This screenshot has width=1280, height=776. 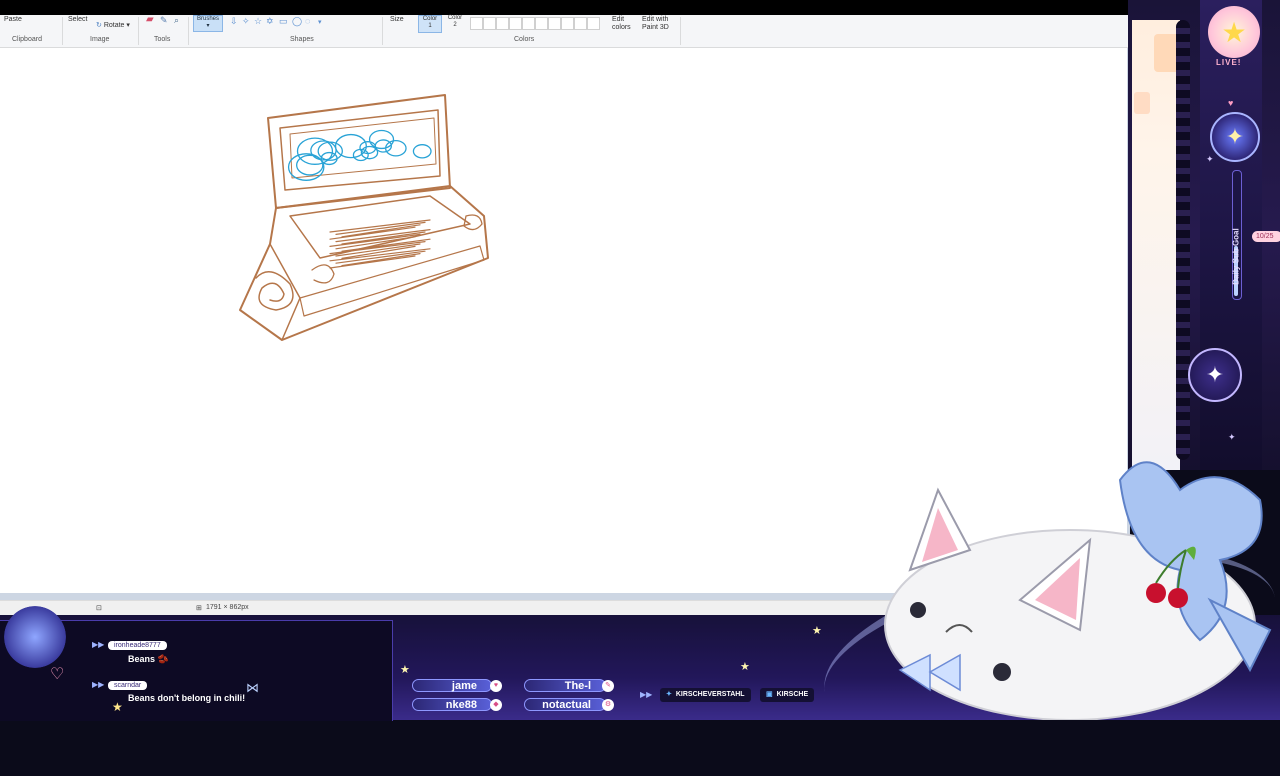 I want to click on ticker-pill-text: nke88, so click(x=461, y=705).